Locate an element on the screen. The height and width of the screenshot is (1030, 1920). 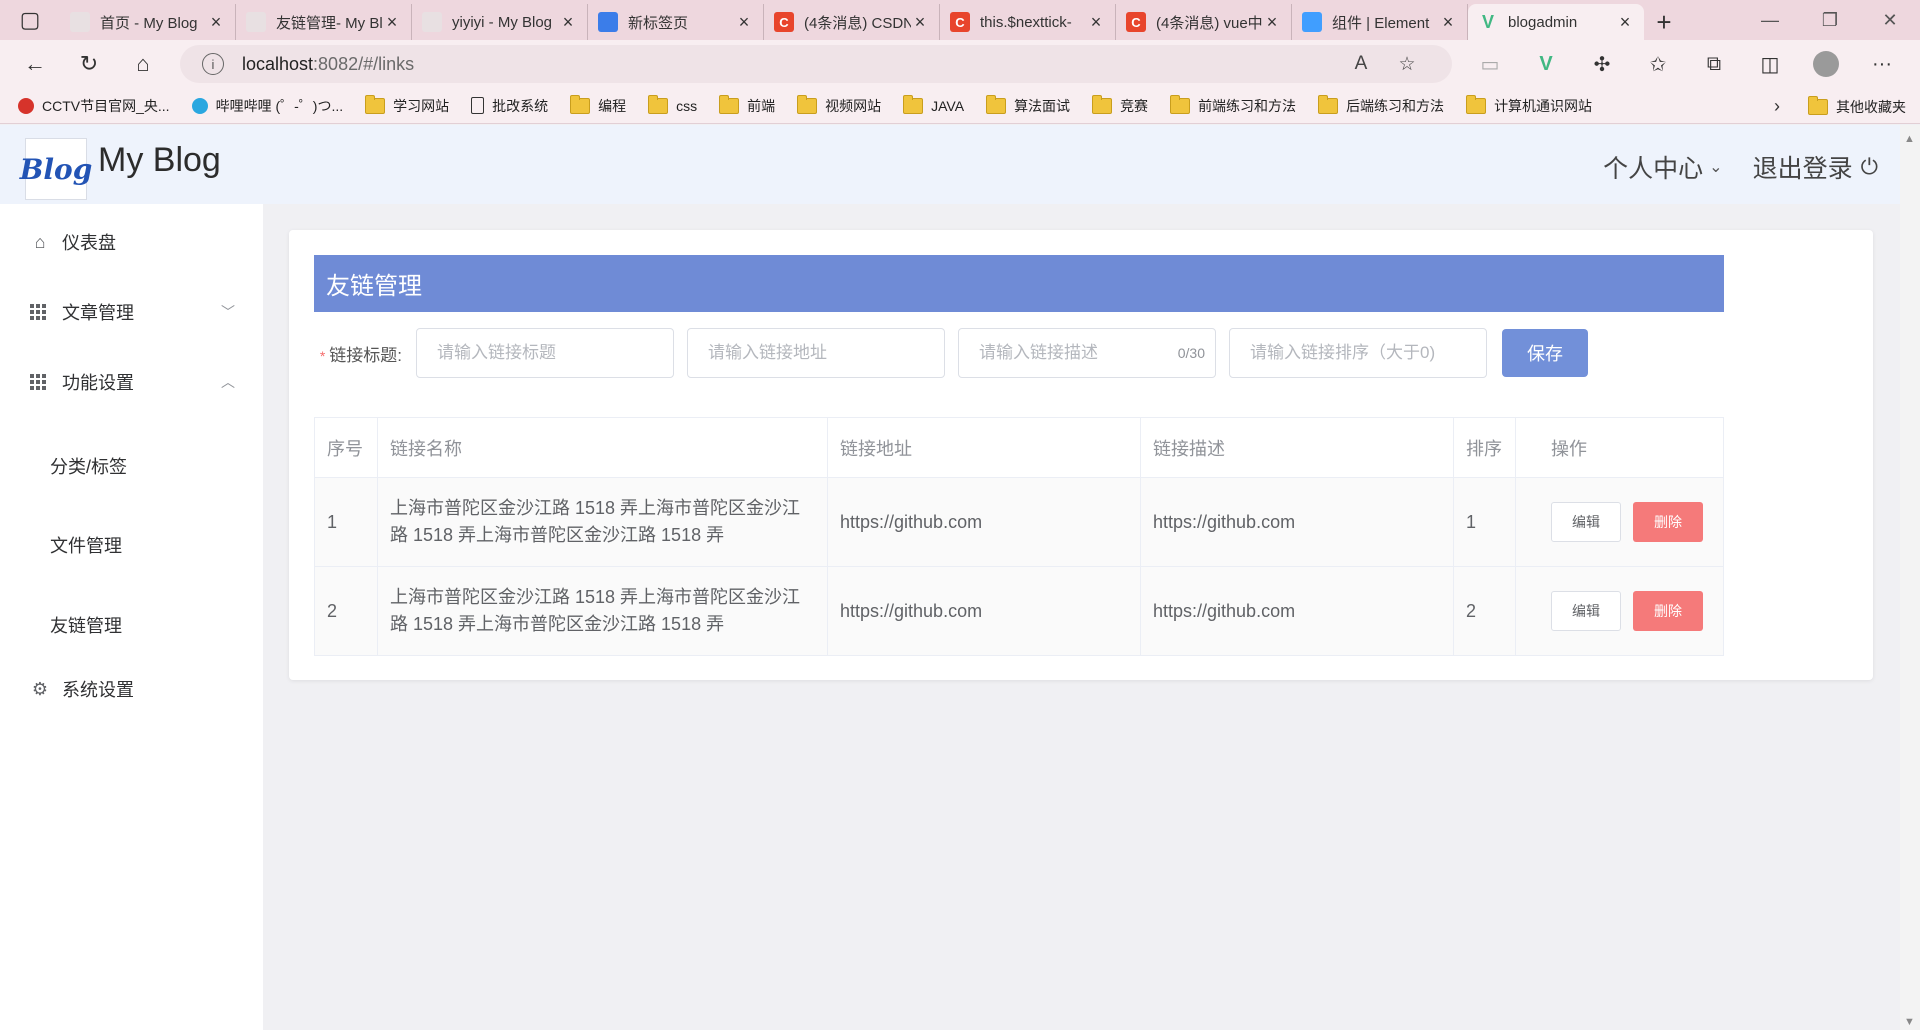
url-text: localhost:8082/#/links is located at coordinates (790, 64).